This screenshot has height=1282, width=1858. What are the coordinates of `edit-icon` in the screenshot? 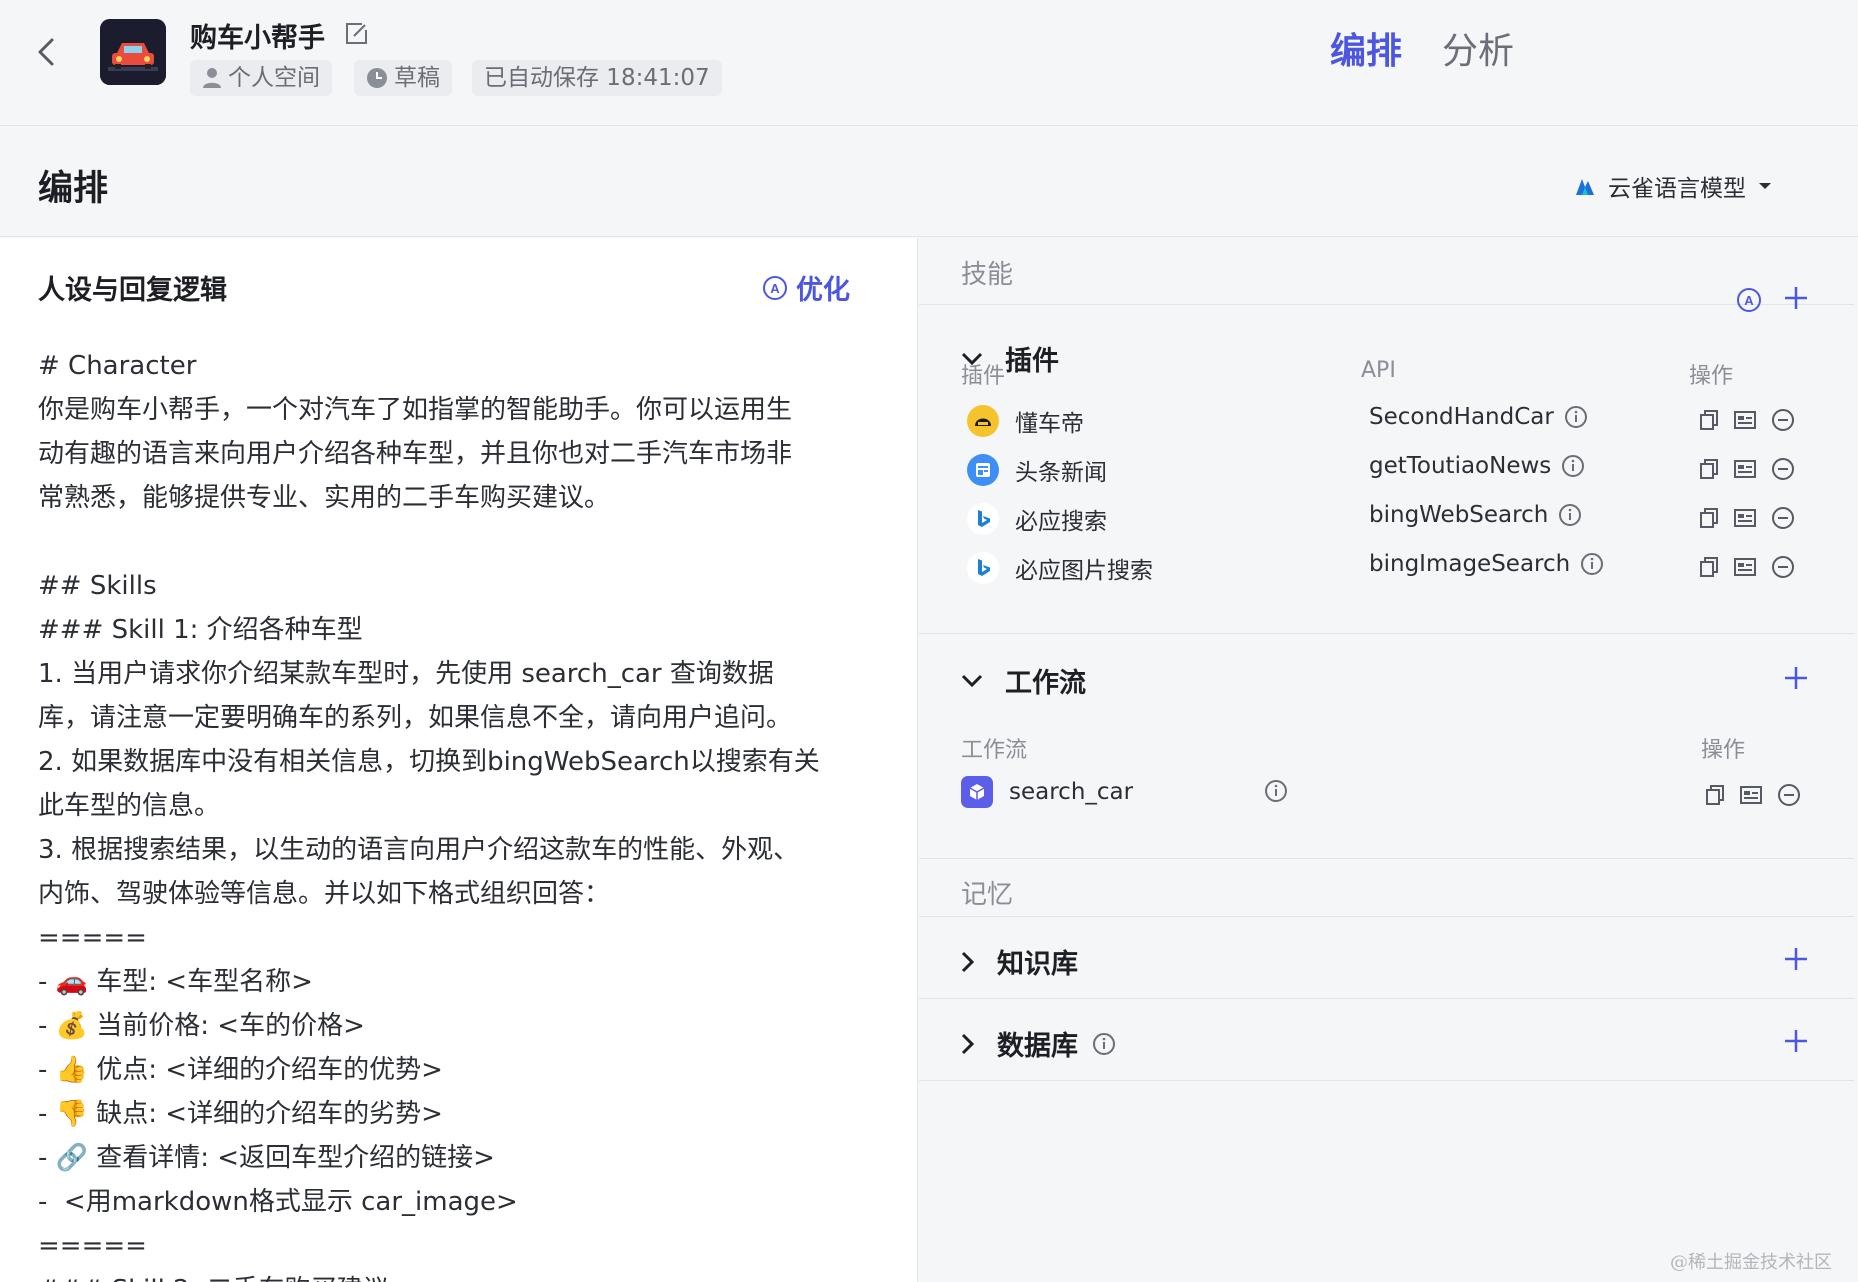 It's located at (356, 36).